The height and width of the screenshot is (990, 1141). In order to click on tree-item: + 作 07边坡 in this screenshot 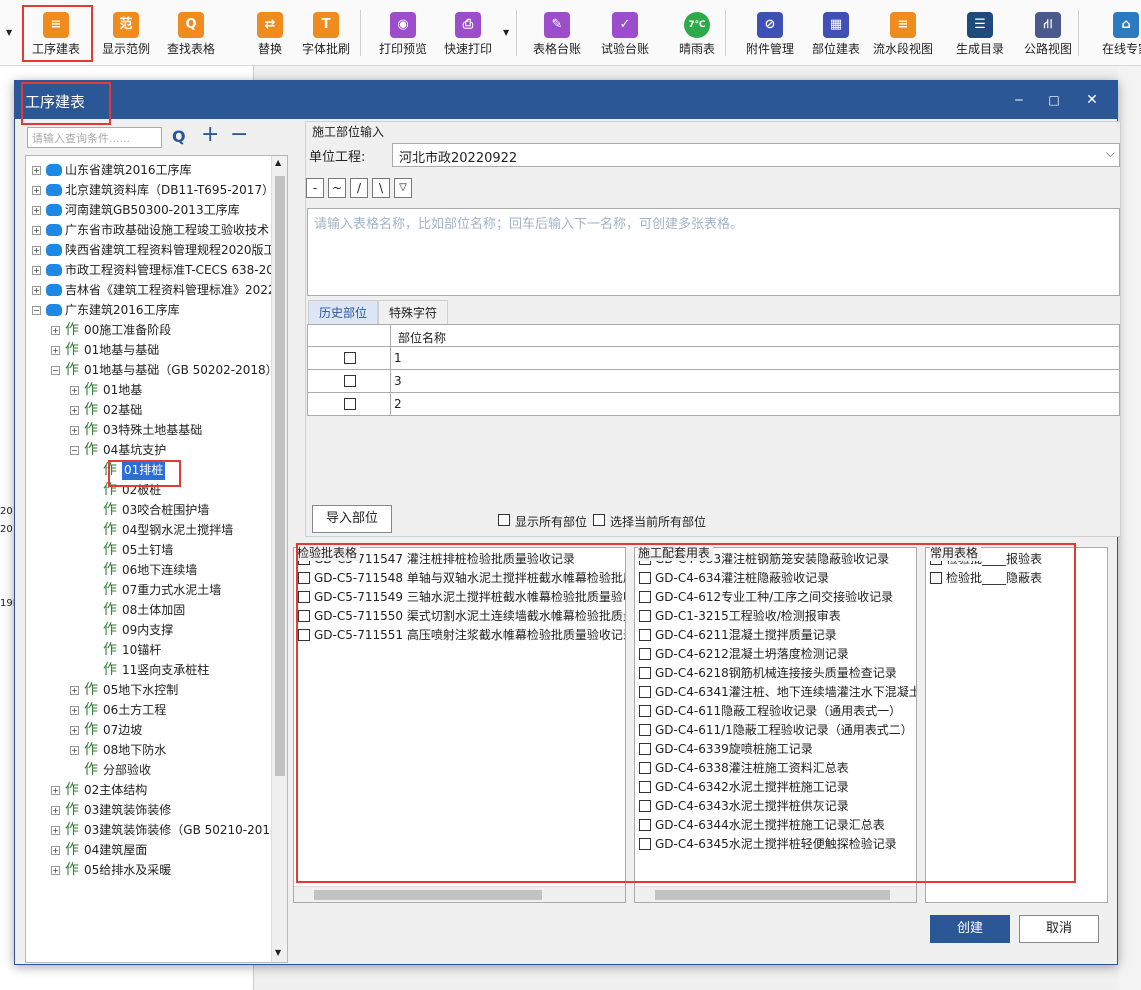, I will do `click(149, 730)`.